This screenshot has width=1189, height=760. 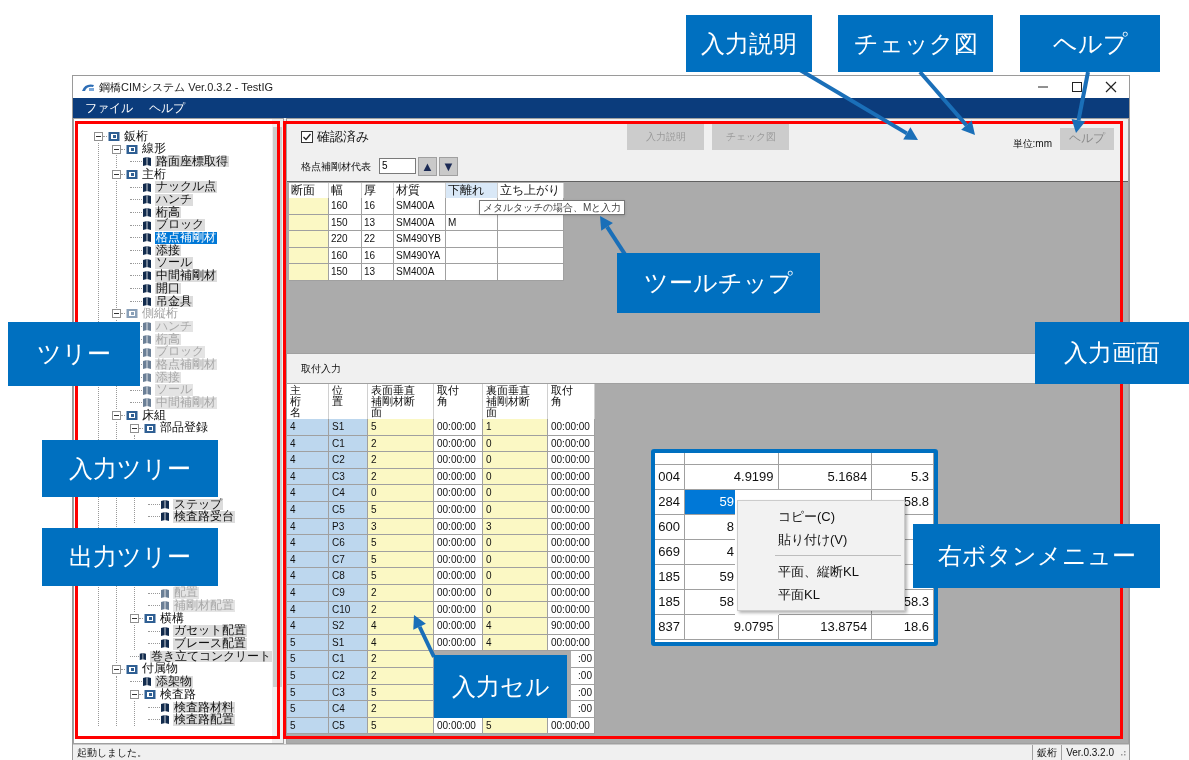 What do you see at coordinates (397, 166) in the screenshot?
I see `number-field: 5` at bounding box center [397, 166].